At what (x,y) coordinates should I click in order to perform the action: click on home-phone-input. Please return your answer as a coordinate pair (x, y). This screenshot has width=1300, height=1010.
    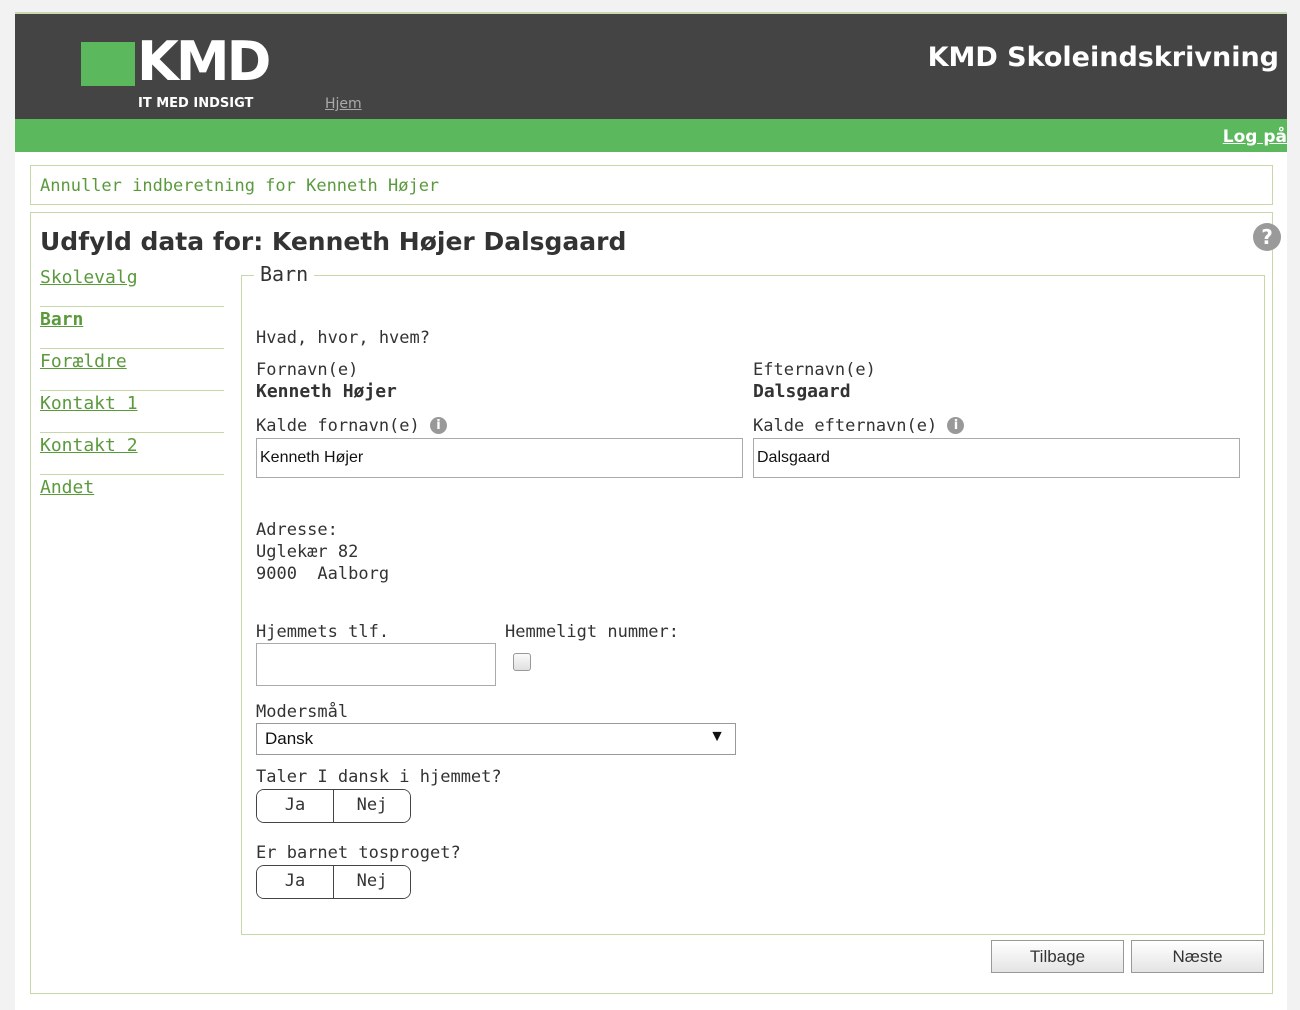
    Looking at the image, I should click on (376, 664).